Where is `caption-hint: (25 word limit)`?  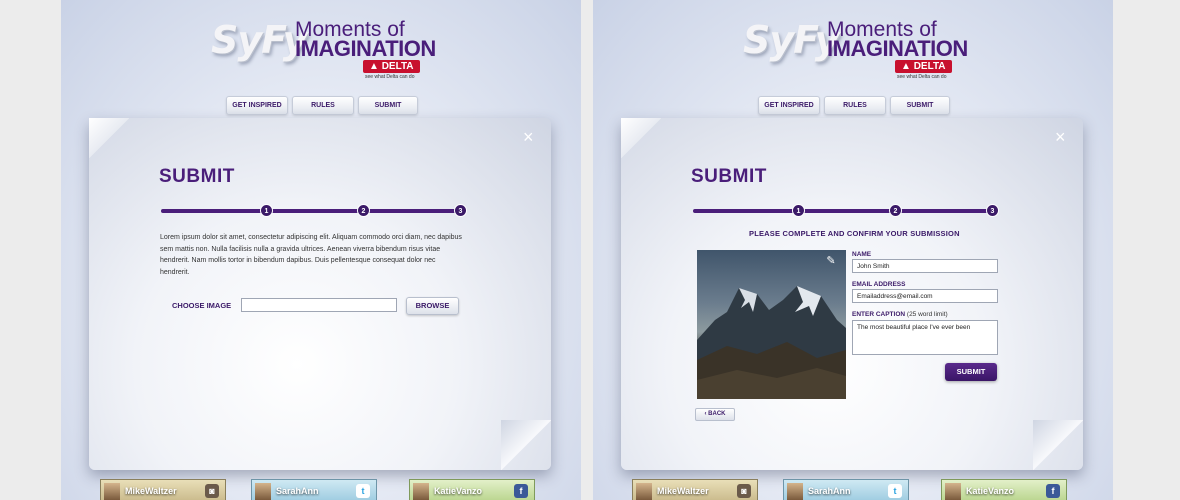
caption-hint: (25 word limit) is located at coordinates (927, 314).